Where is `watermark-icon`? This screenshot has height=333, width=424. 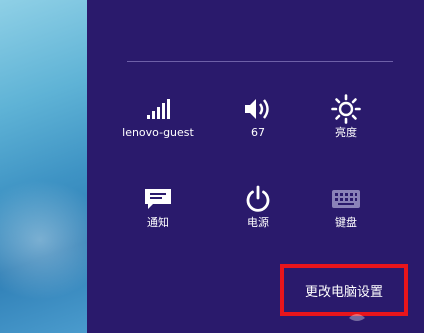 watermark-icon is located at coordinates (357, 317).